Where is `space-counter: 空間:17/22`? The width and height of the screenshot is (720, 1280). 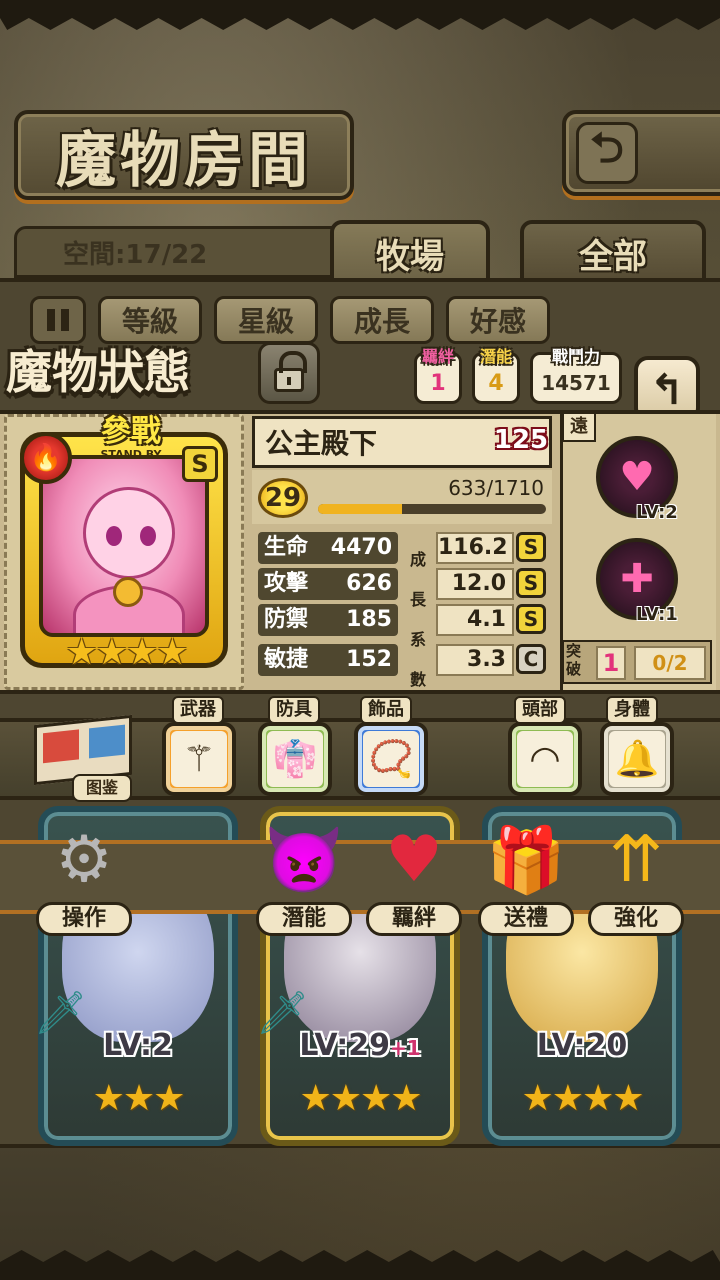 space-counter: 空間:17/22 is located at coordinates (174, 252).